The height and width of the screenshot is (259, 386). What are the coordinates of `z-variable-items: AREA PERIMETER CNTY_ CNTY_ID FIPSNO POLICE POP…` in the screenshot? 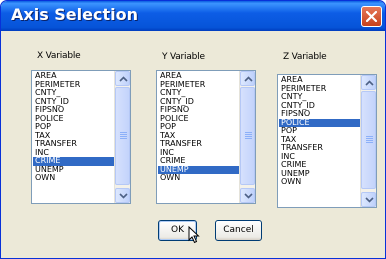 It's located at (319, 131).